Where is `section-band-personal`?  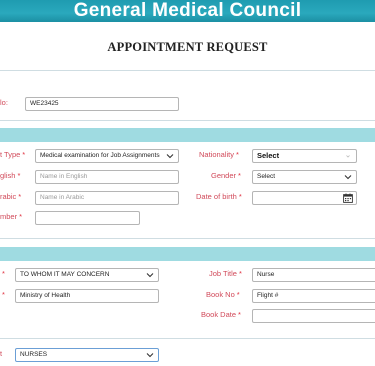
section-band-personal is located at coordinates (187, 135).